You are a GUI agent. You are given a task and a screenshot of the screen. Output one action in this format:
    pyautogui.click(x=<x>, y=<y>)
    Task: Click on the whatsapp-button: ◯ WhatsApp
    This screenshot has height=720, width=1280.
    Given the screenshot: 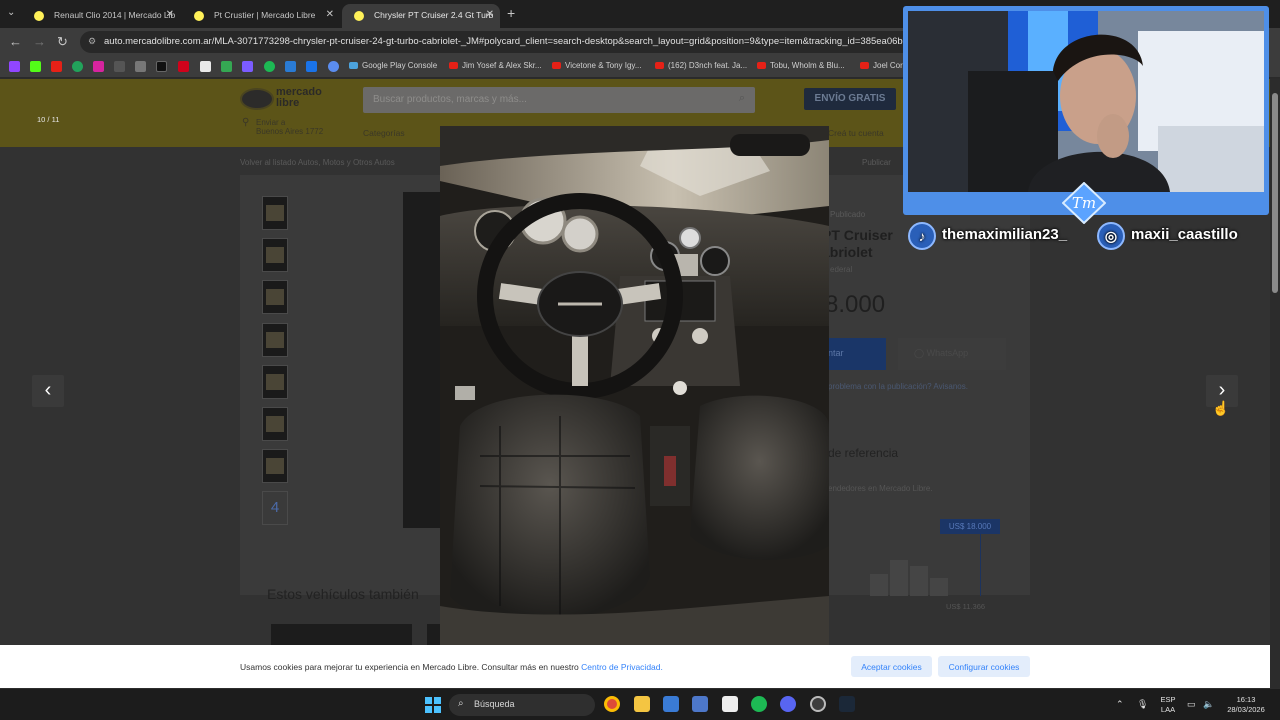 What is the action you would take?
    pyautogui.click(x=952, y=354)
    